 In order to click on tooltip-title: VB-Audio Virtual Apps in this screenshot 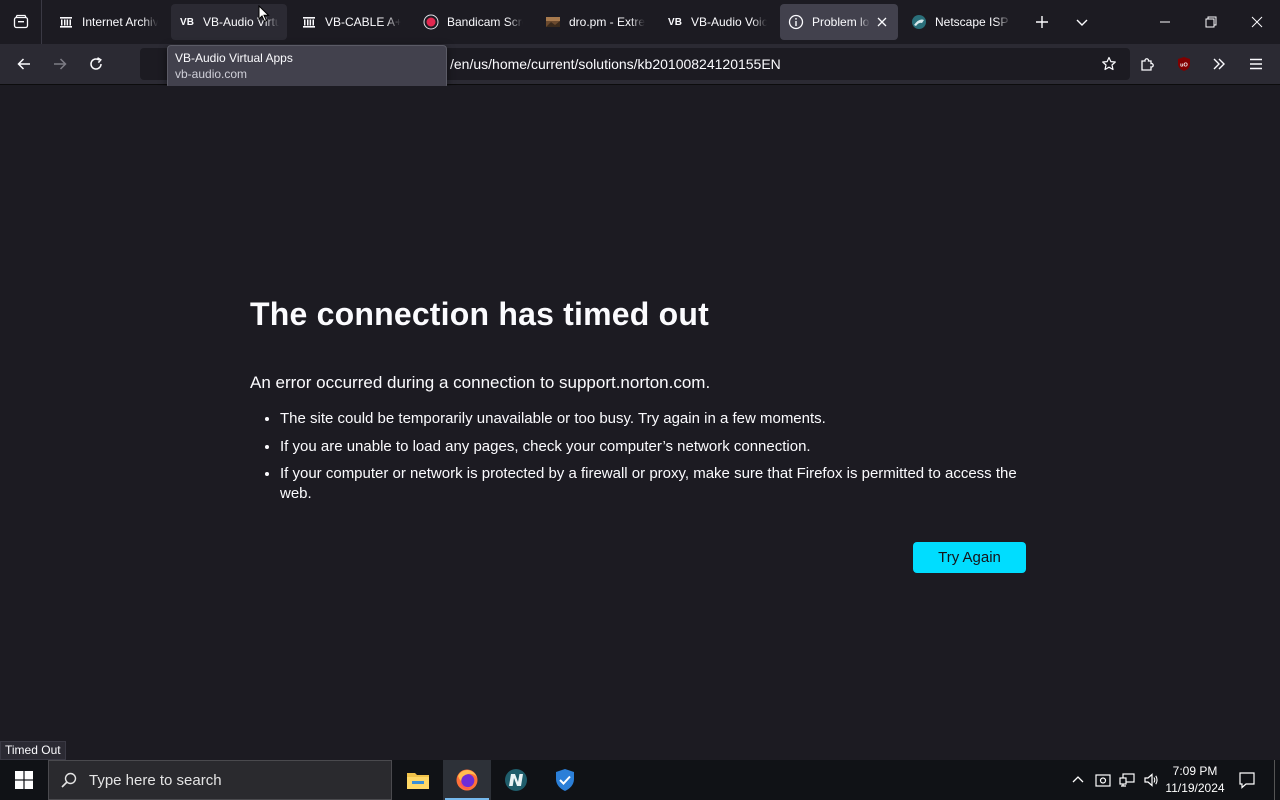, I will do `click(234, 58)`.